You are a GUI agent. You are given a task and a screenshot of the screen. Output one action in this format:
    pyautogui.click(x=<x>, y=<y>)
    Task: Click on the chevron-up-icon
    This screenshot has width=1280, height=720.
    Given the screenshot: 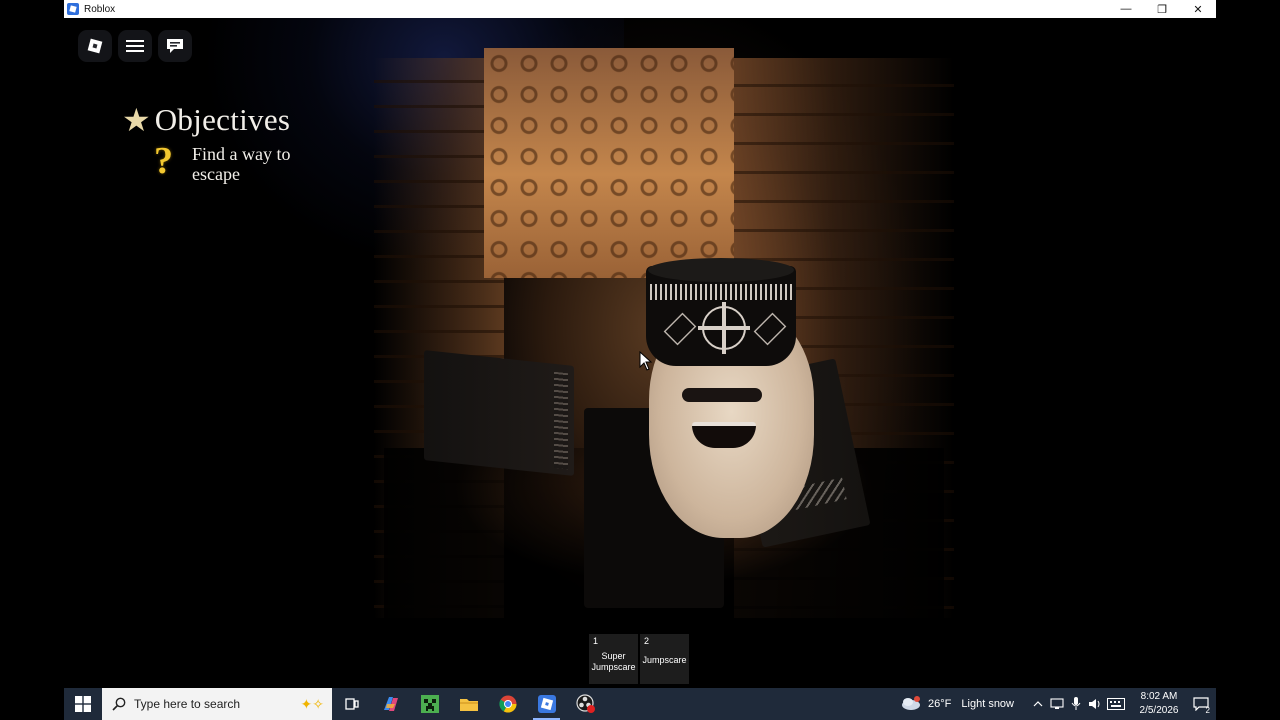 What is the action you would take?
    pyautogui.click(x=1037, y=704)
    